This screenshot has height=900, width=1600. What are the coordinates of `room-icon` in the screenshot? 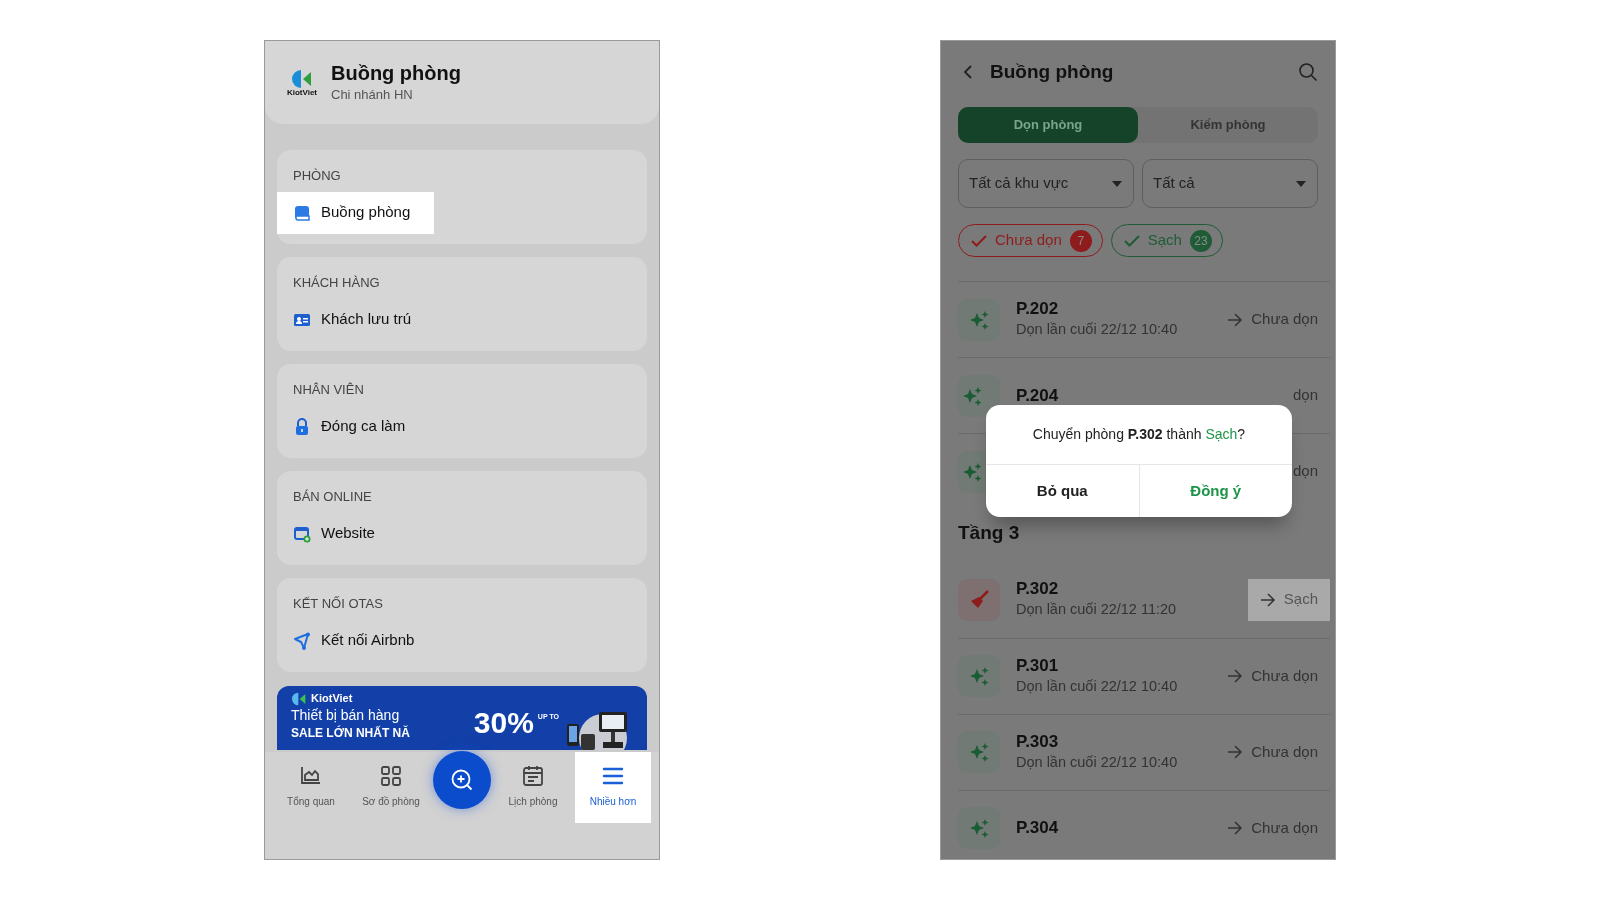 It's located at (302, 212).